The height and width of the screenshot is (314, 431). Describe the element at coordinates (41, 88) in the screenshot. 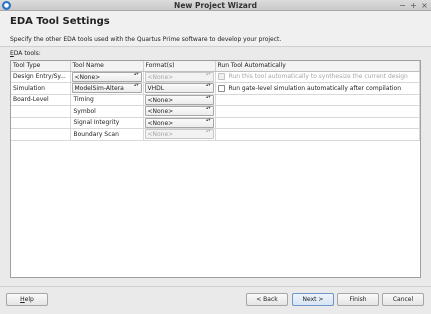

I see `tool-type-cell: Simulation` at that location.